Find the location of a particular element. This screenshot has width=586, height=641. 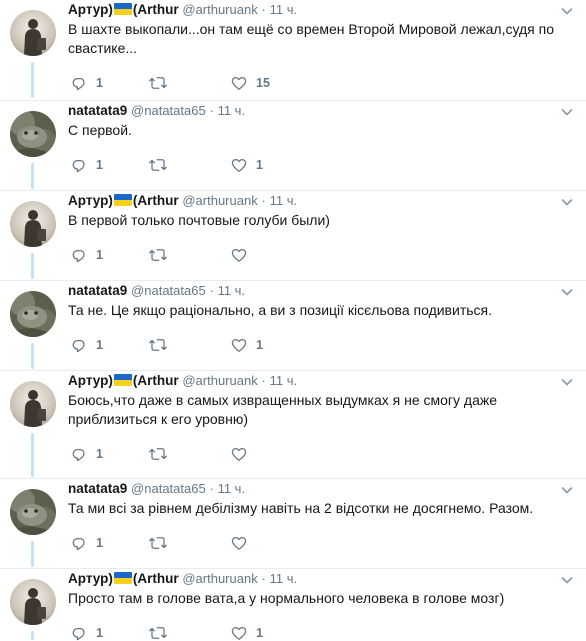

ukraine-flag-icon is located at coordinates (122, 9).